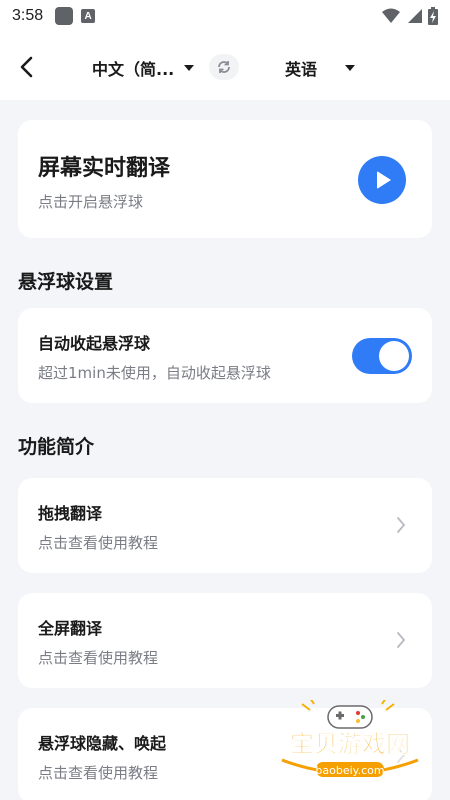 This screenshot has width=450, height=800. What do you see at coordinates (104, 168) in the screenshot?
I see `screen-translate-title: 屏幕实时翻译` at bounding box center [104, 168].